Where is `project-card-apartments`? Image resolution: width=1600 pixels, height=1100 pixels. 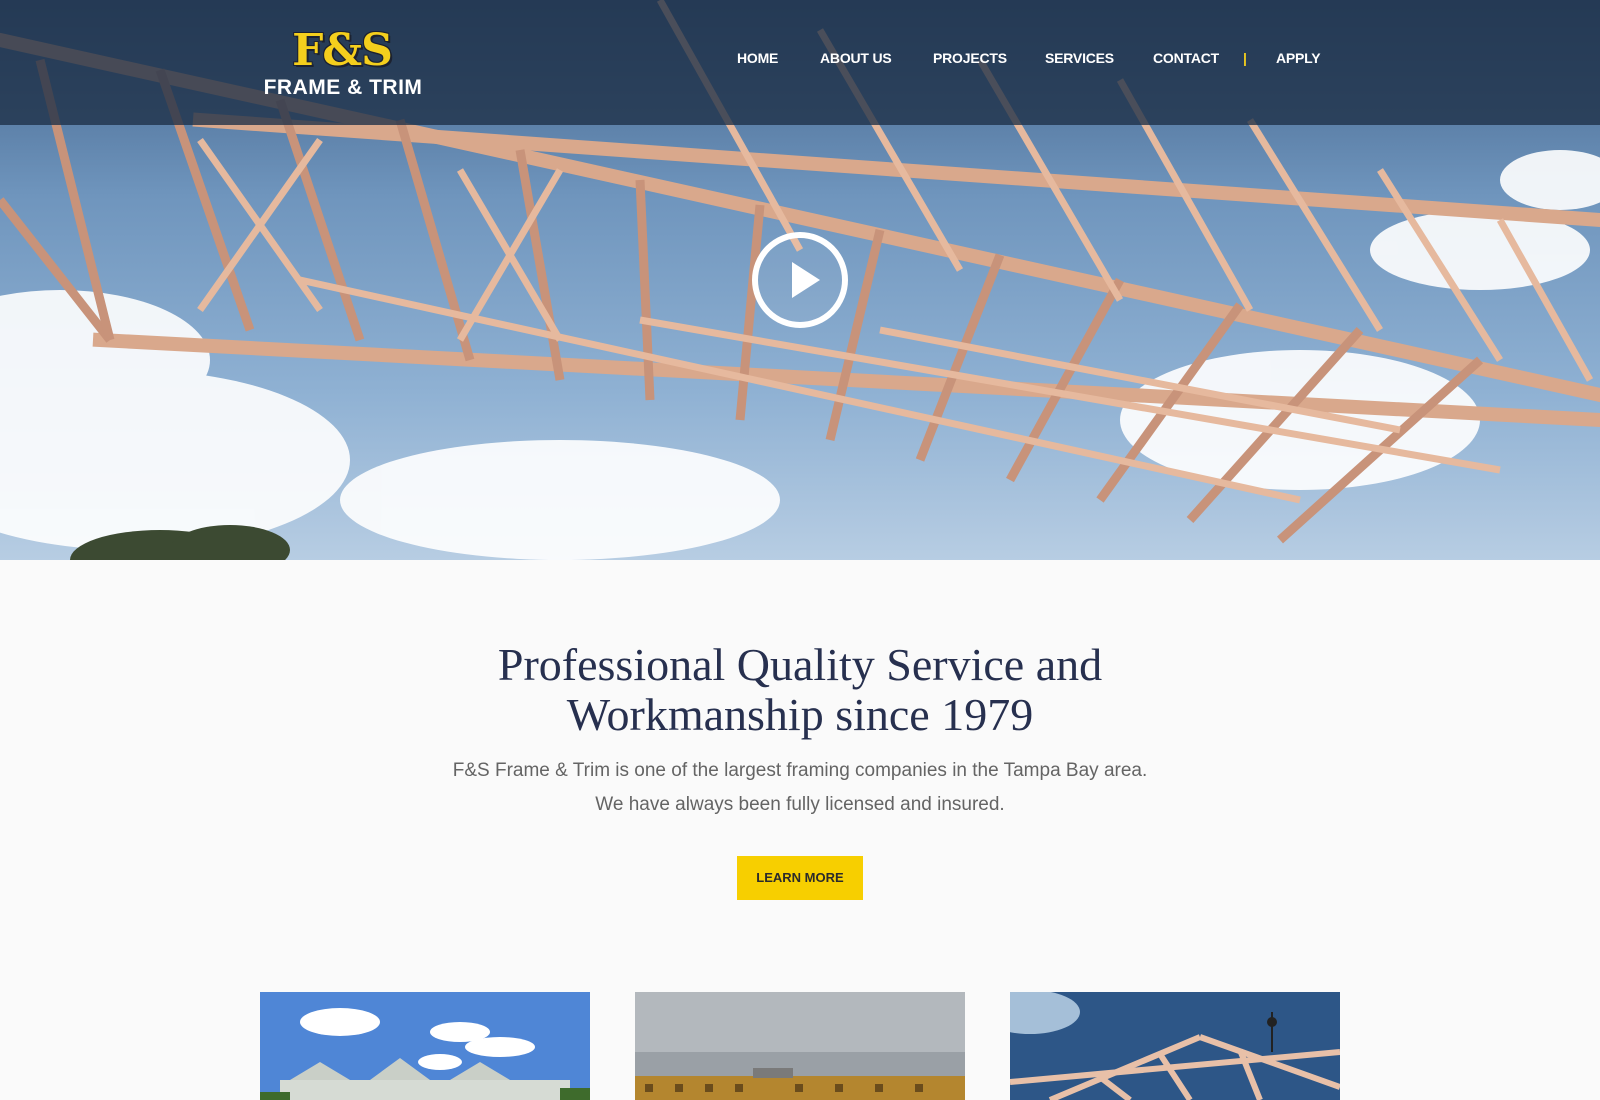
project-card-apartments is located at coordinates (800, 1046).